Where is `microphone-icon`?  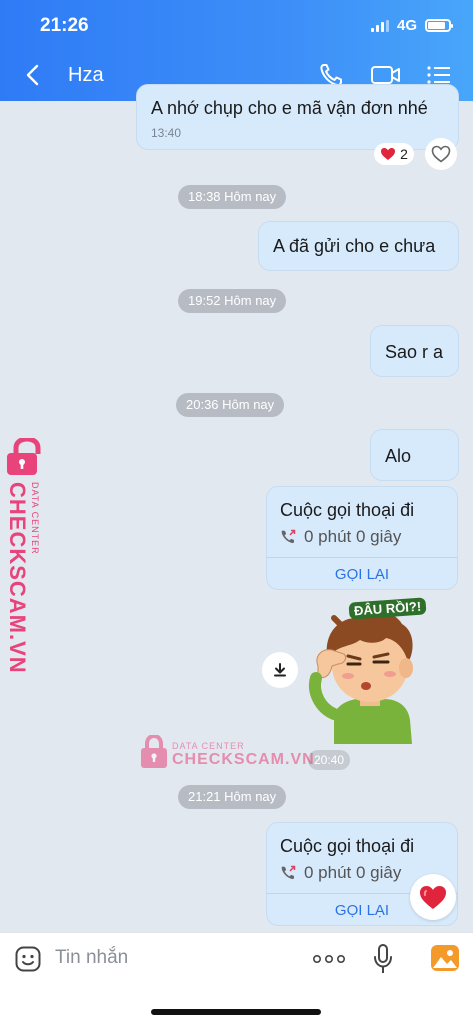 microphone-icon is located at coordinates (383, 958).